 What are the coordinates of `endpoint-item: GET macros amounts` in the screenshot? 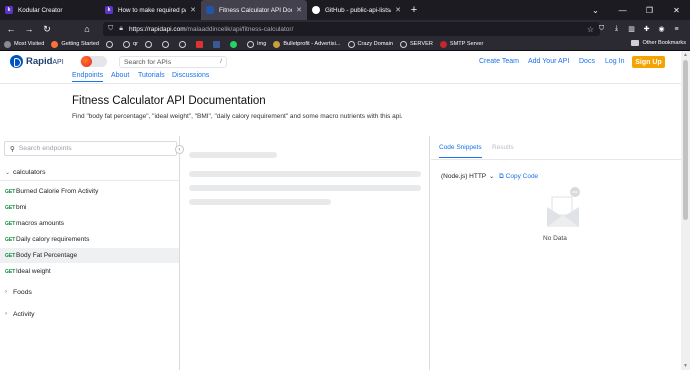 It's located at (89, 223).